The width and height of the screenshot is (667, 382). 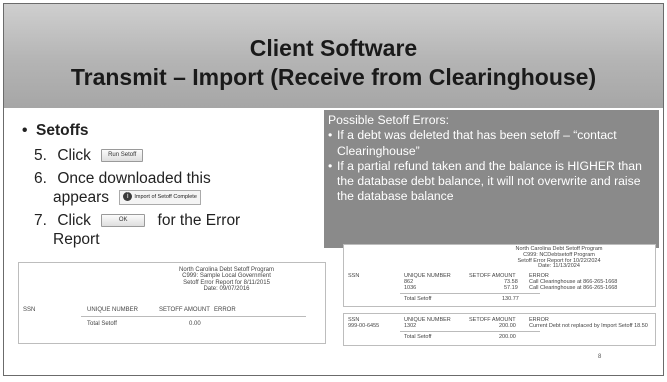 I want to click on info-icon: i, so click(x=128, y=197).